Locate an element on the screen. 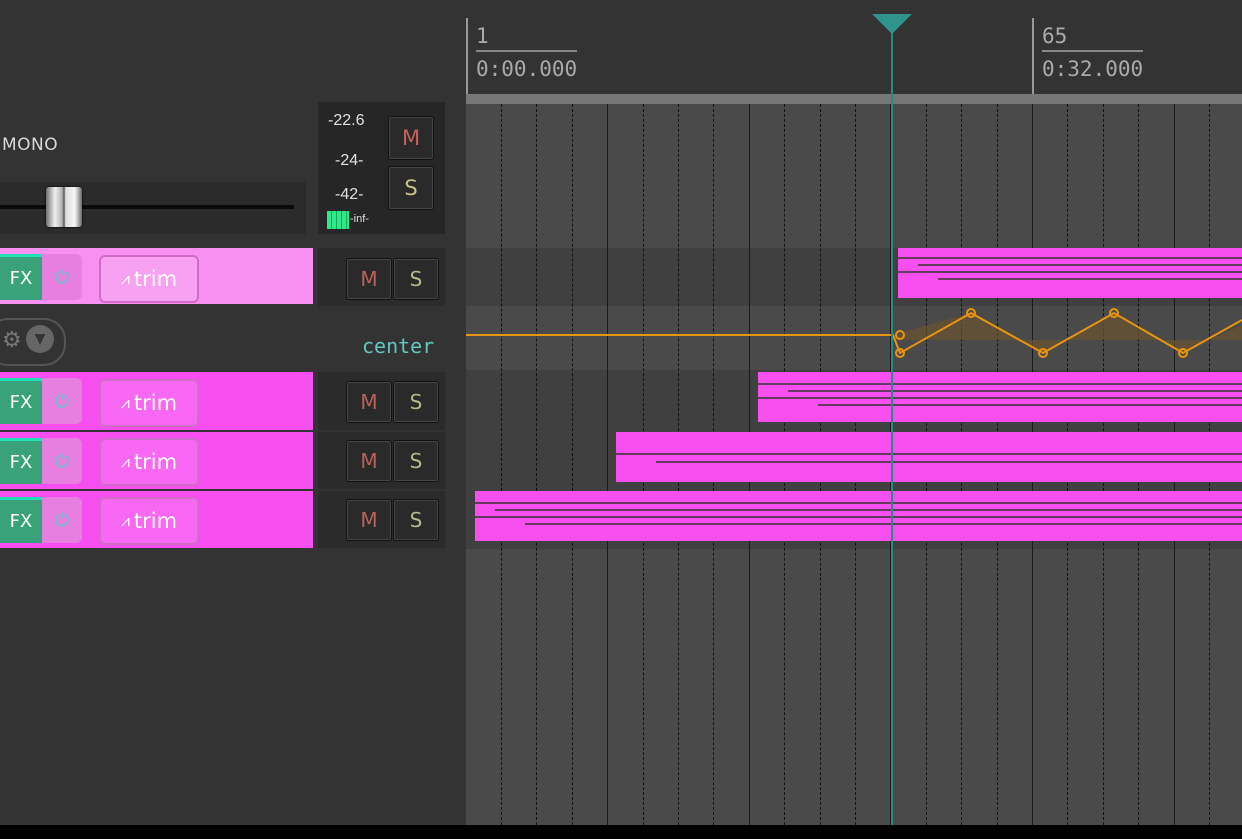  ruler-measure-label: 1 is located at coordinates (482, 36).